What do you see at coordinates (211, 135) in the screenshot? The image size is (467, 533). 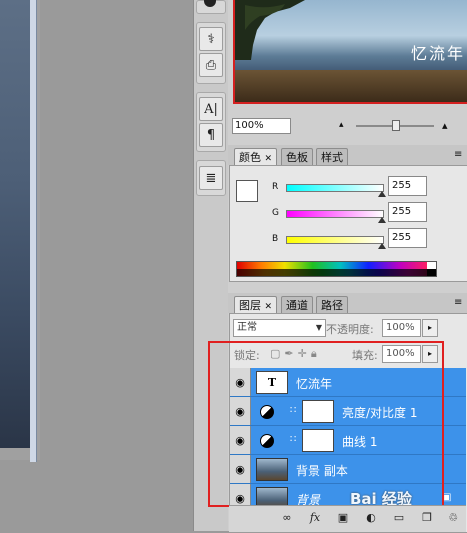 I see `paragraph-panel-icon: ¶` at bounding box center [211, 135].